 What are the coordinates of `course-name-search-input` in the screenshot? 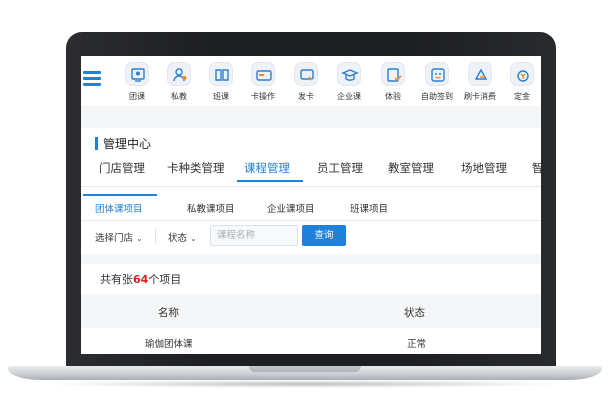 It's located at (254, 235).